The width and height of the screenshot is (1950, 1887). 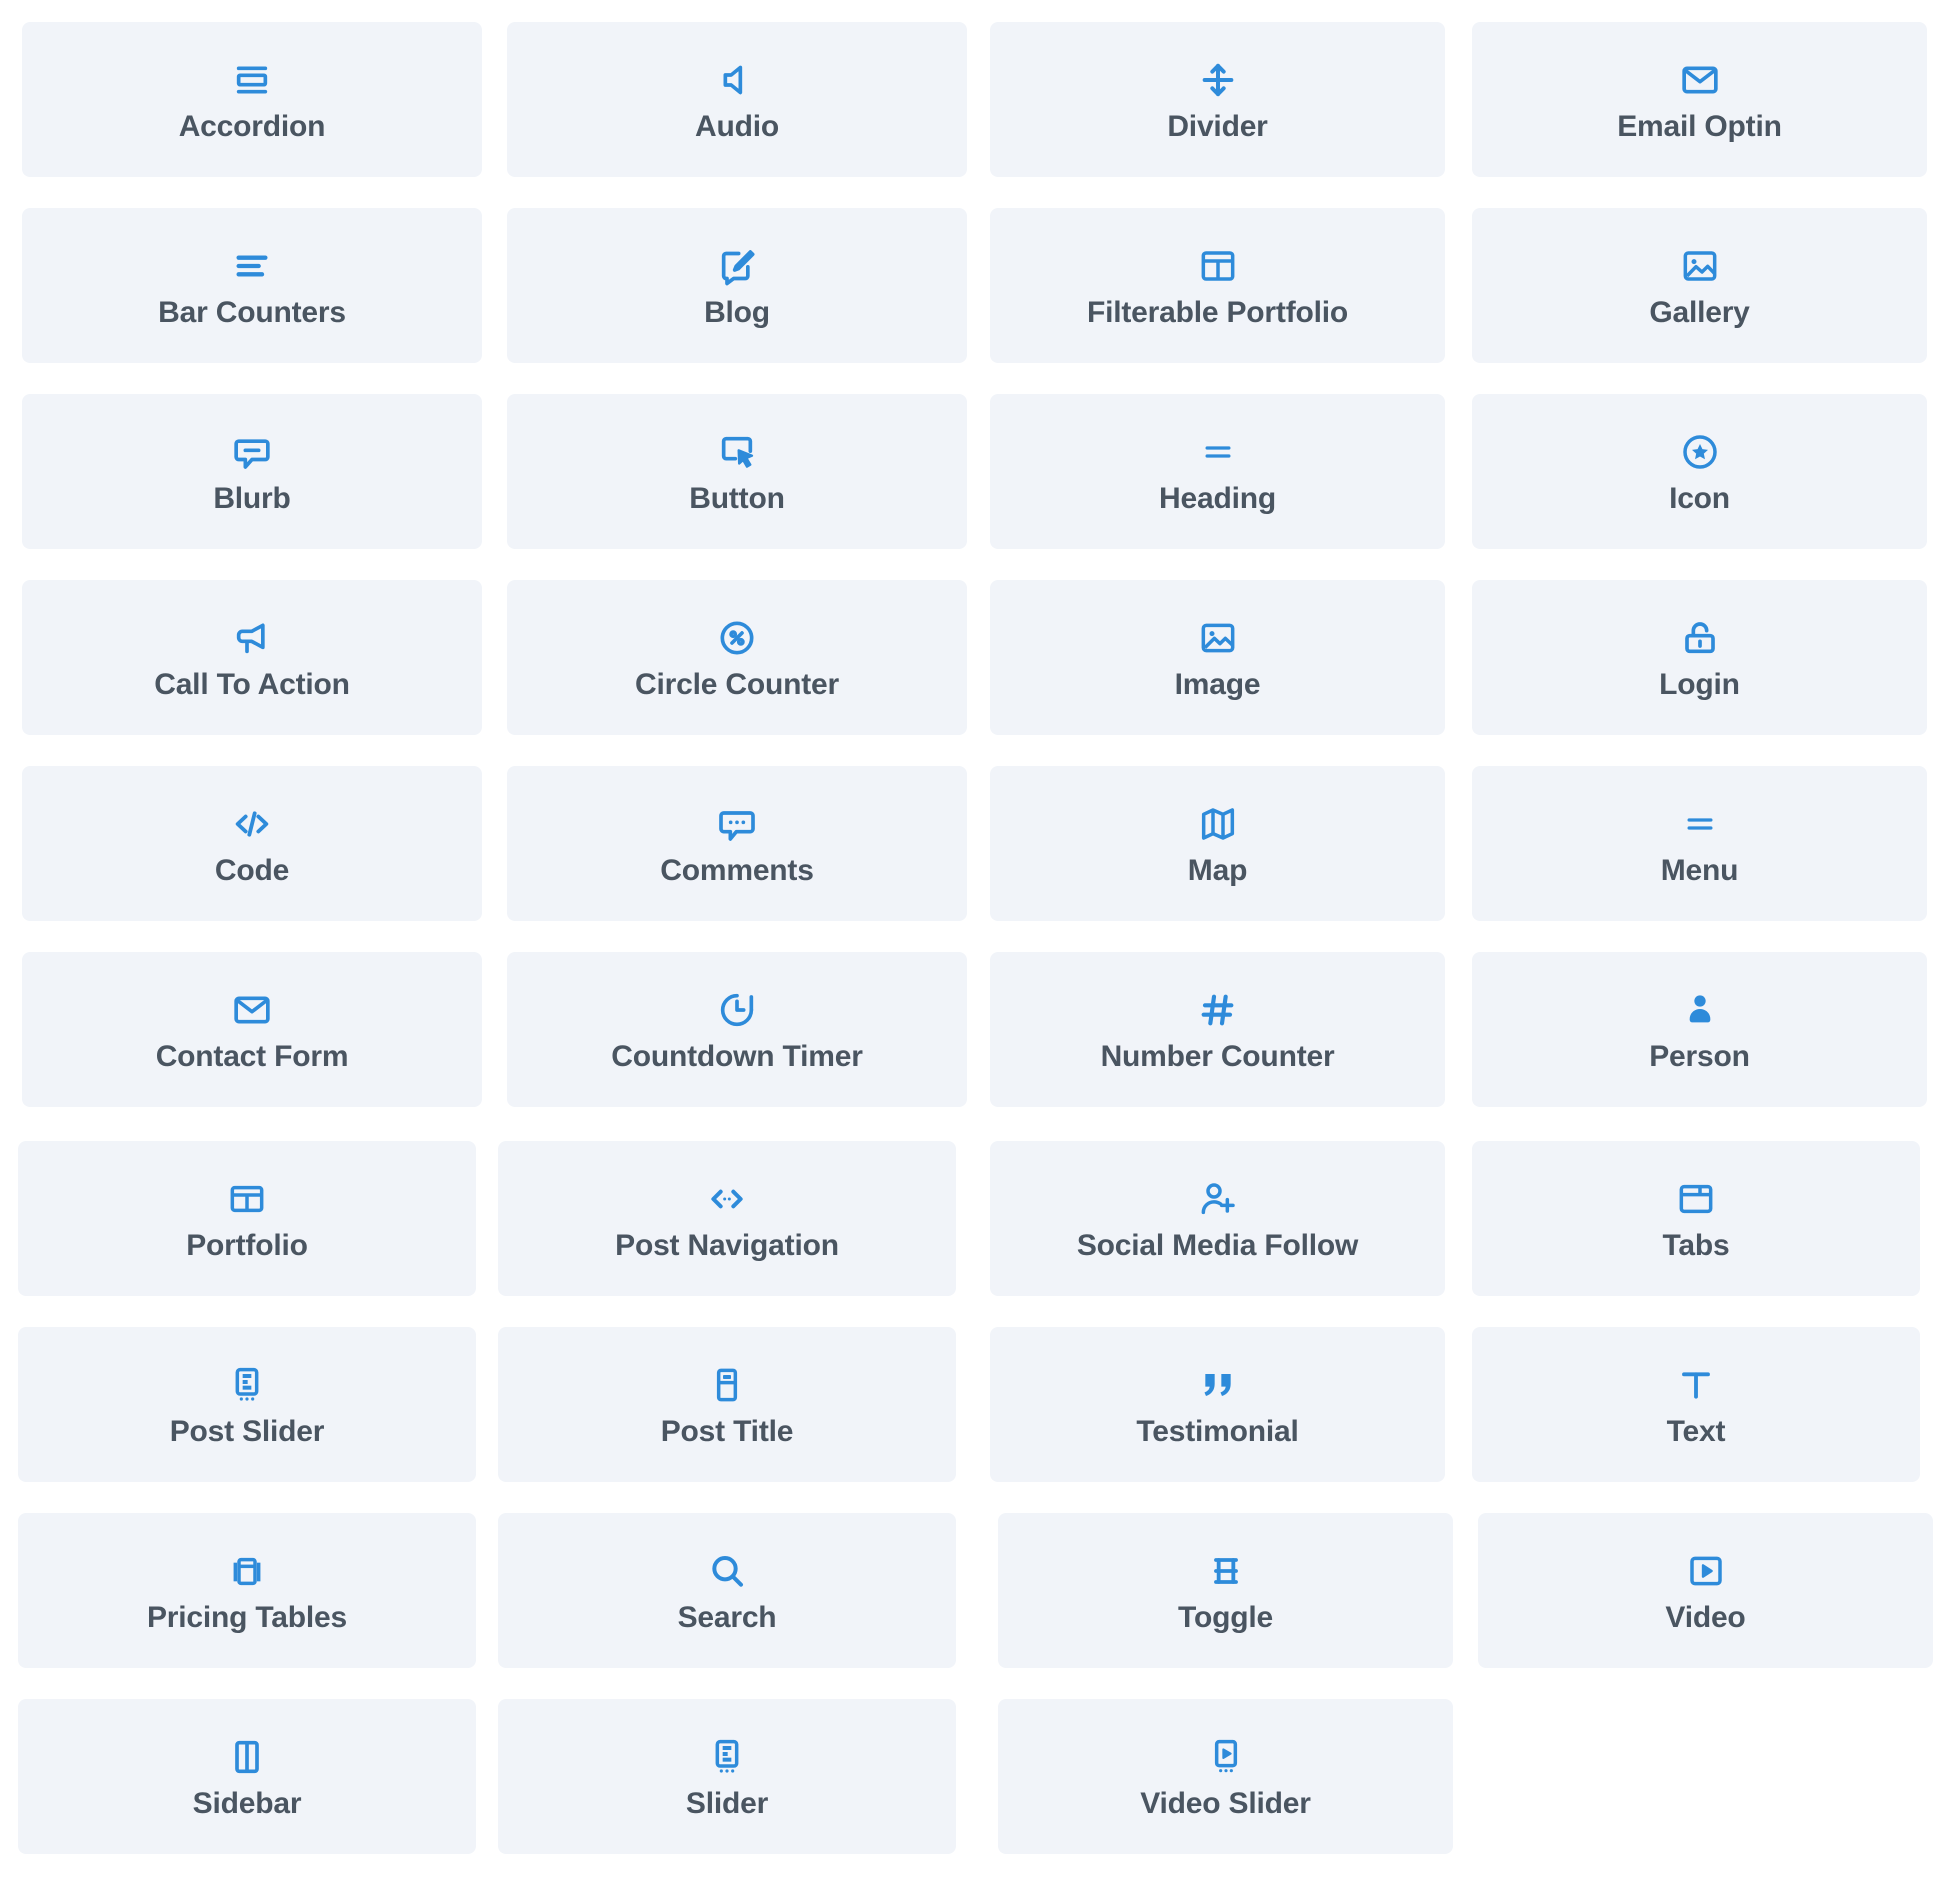 What do you see at coordinates (252, 266) in the screenshot?
I see `bar-counters-icon` at bounding box center [252, 266].